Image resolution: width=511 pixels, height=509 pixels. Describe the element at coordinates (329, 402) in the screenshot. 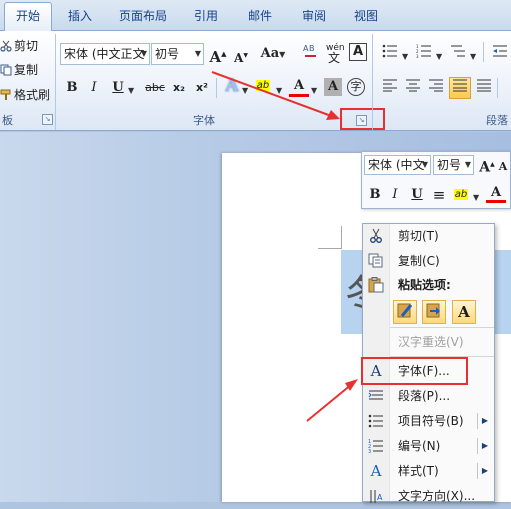

I see `arrow-line-to-font-item` at that location.